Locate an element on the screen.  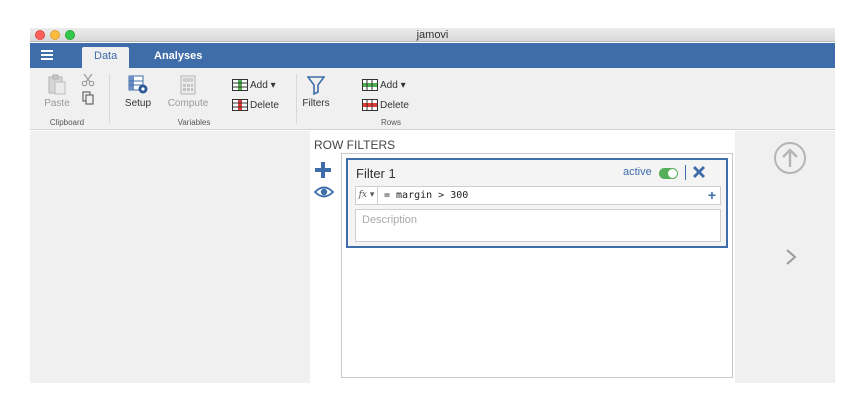
close-icon is located at coordinates (699, 172).